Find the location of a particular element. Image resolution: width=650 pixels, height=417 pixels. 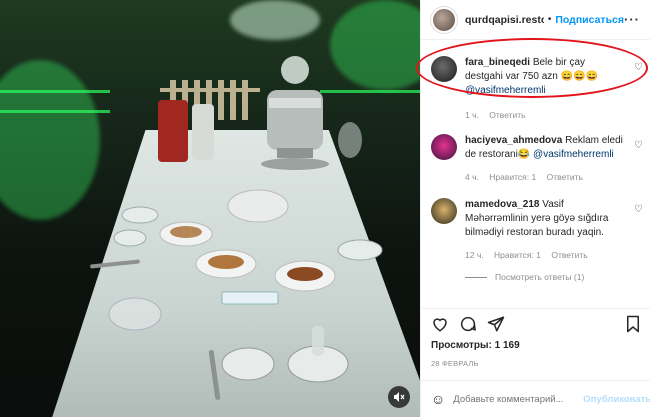

more-horizontal-icon: ··· is located at coordinates (632, 19).